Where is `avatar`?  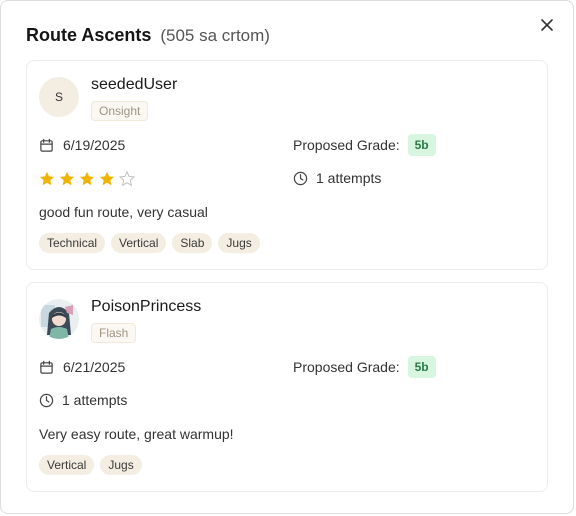
avatar is located at coordinates (59, 319).